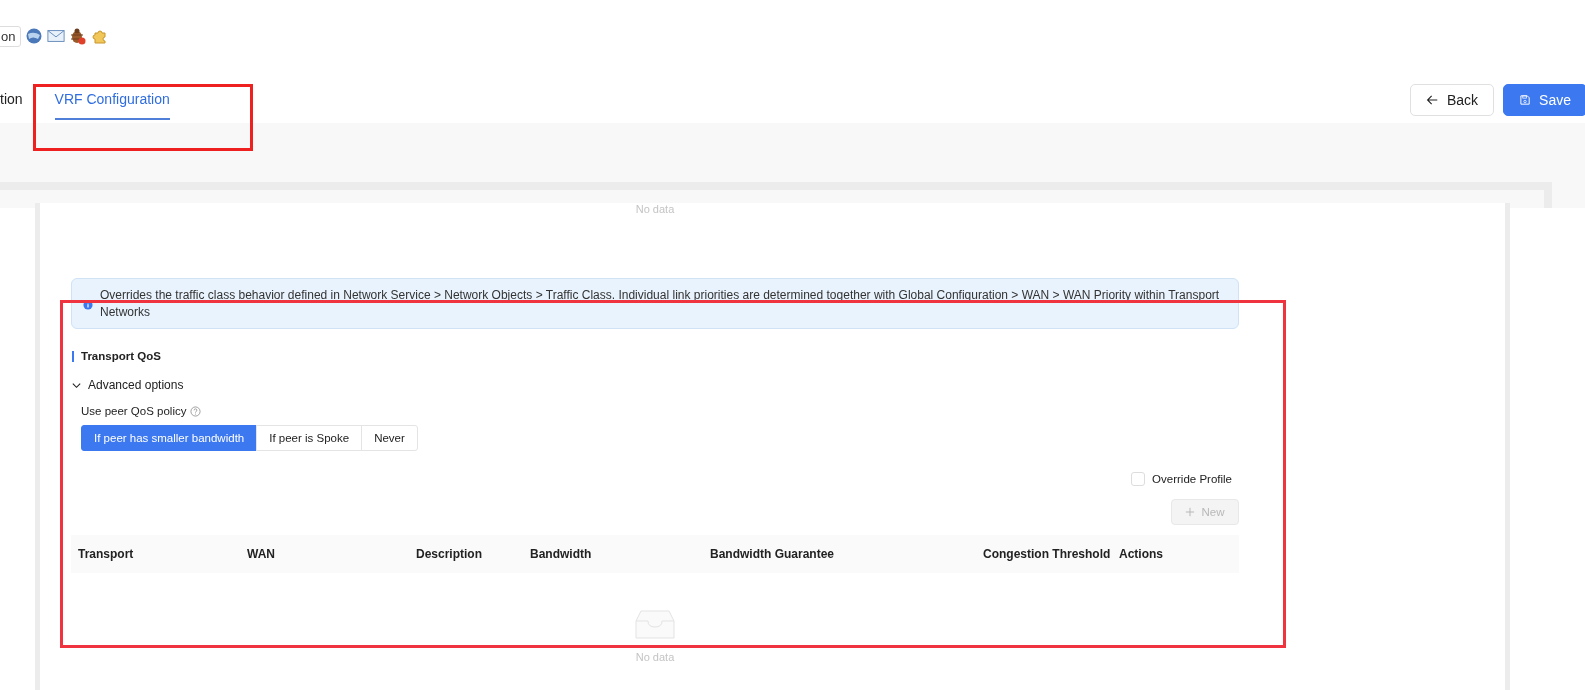 This screenshot has width=1585, height=690. I want to click on checkbox-label: Override Profile, so click(1192, 479).